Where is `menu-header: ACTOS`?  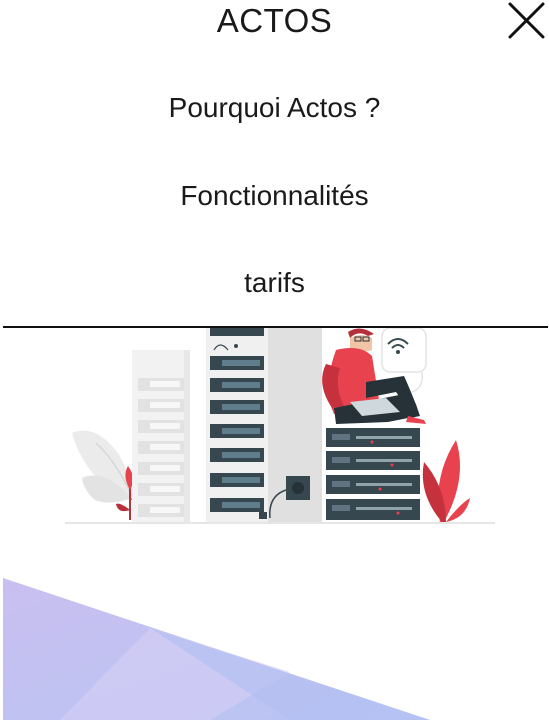 menu-header: ACTOS is located at coordinates (274, 22).